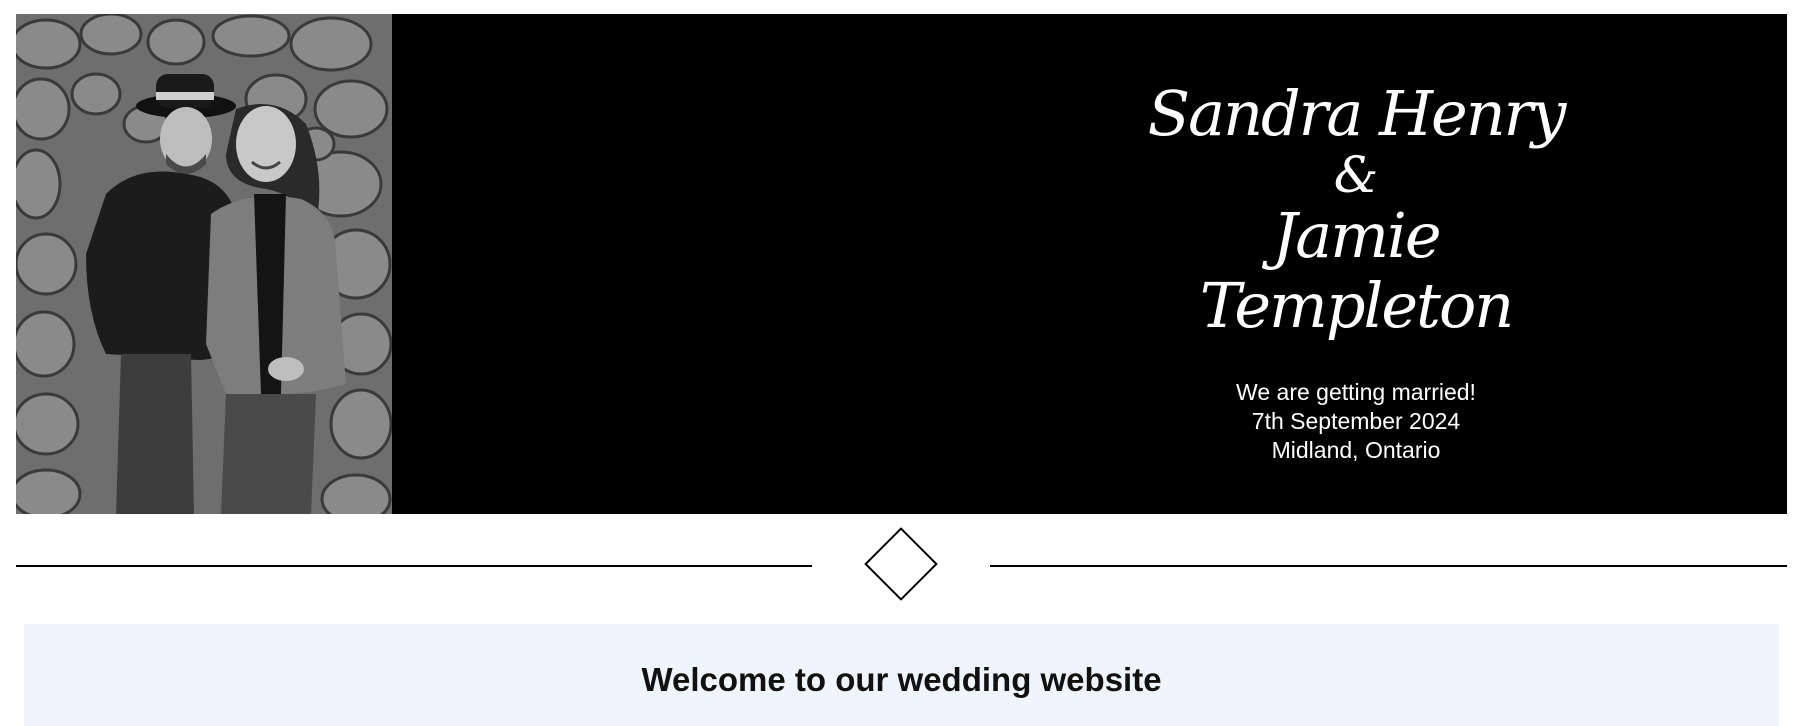 The height and width of the screenshot is (726, 1802). I want to click on couple-photo-image, so click(204, 264).